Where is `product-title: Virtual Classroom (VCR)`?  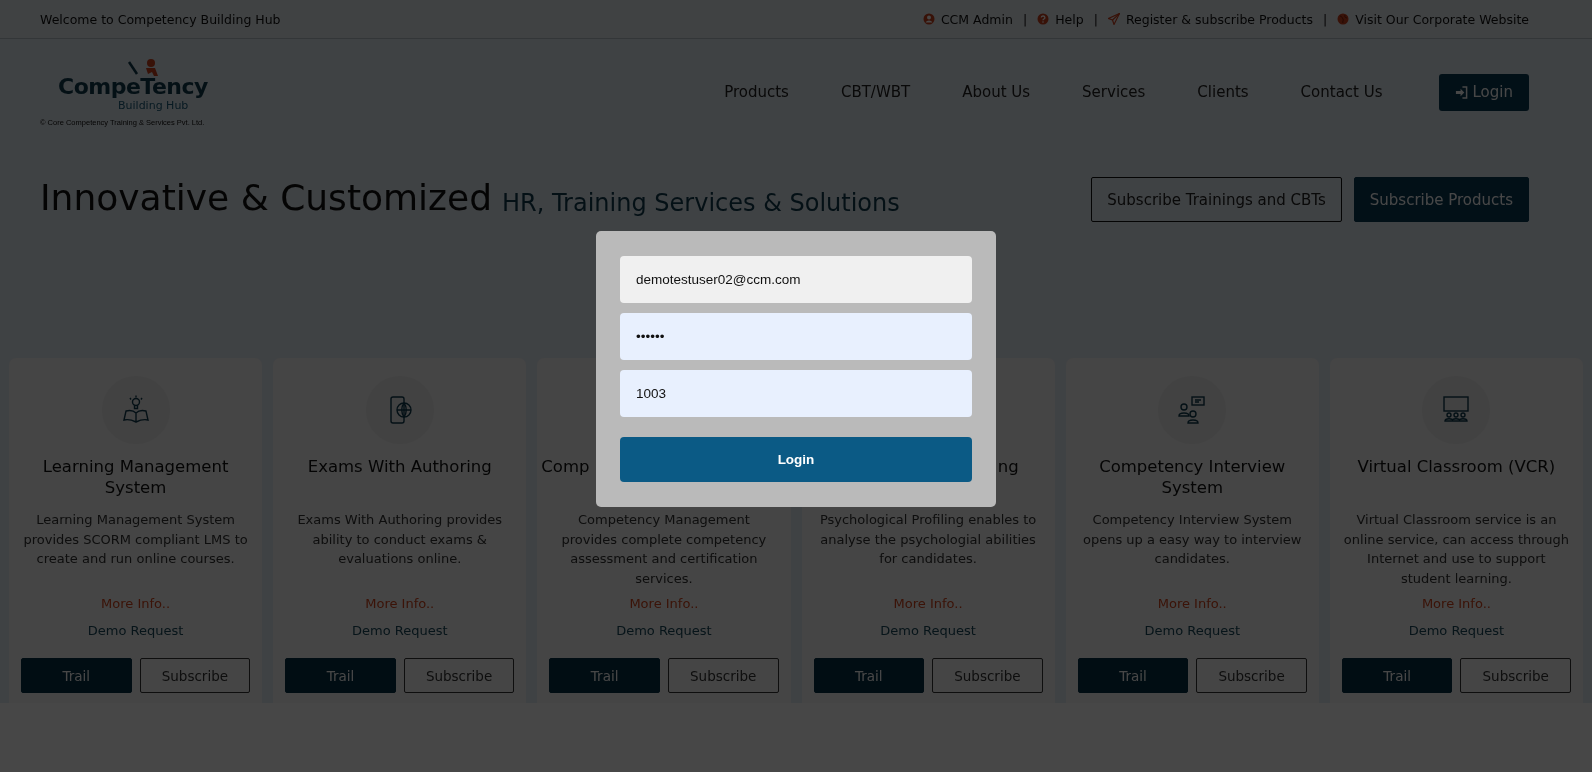
product-title: Virtual Classroom (VCR) is located at coordinates (1456, 466).